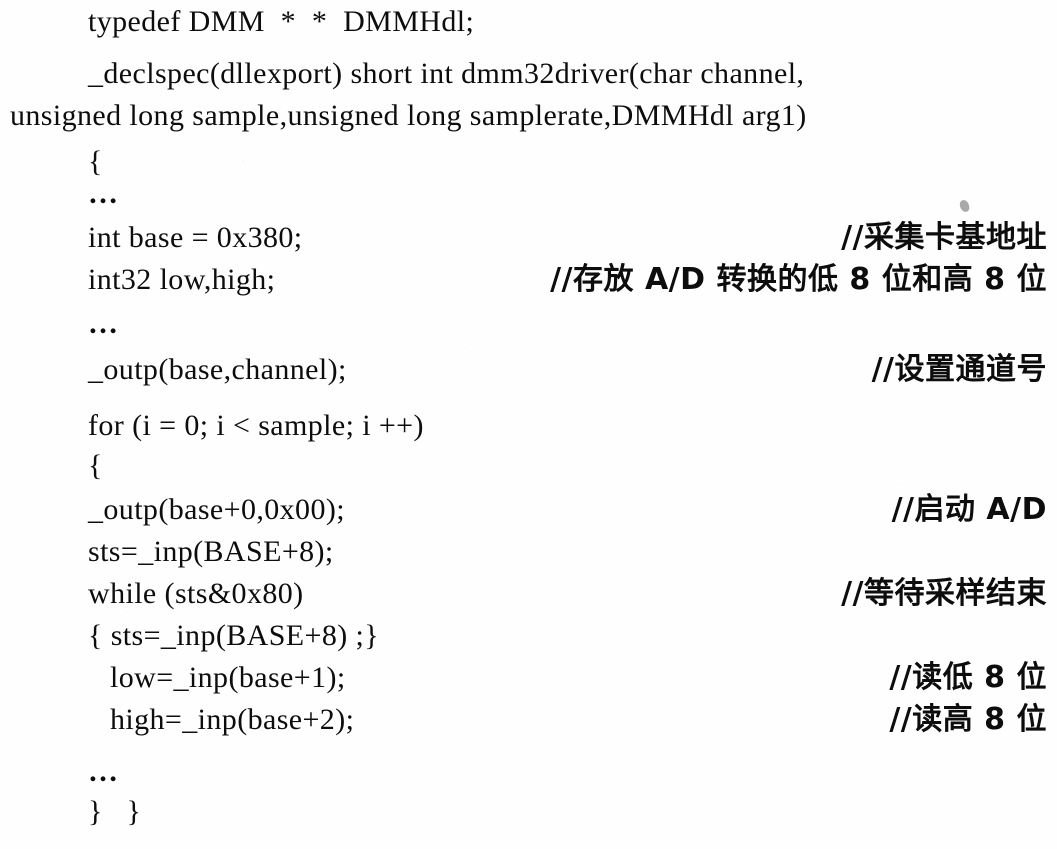 The image size is (1057, 849). What do you see at coordinates (528, 238) in the screenshot?
I see `code-line: int base = 0x380; //采集卡基地址` at bounding box center [528, 238].